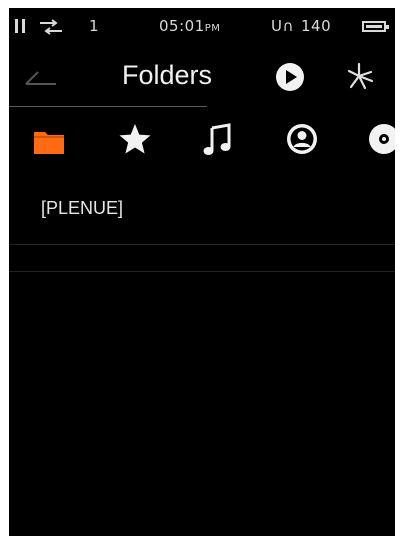  Describe the element at coordinates (182, 26) in the screenshot. I see `clock-time: 05:01` at that location.